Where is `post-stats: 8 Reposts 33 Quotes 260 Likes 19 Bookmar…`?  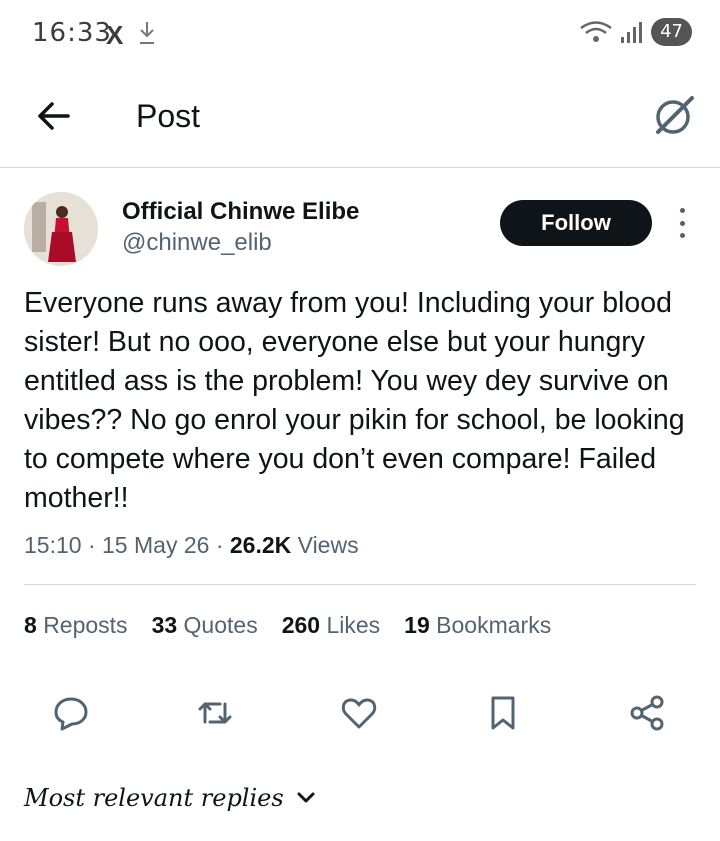
post-stats: 8 Reposts 33 Quotes 260 Likes 19 Bookmar… is located at coordinates (287, 625).